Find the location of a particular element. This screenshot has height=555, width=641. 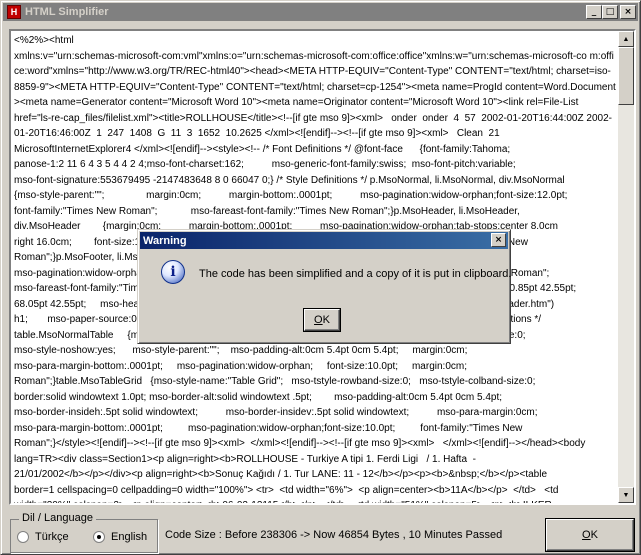

radio-english: English is located at coordinates (120, 537).